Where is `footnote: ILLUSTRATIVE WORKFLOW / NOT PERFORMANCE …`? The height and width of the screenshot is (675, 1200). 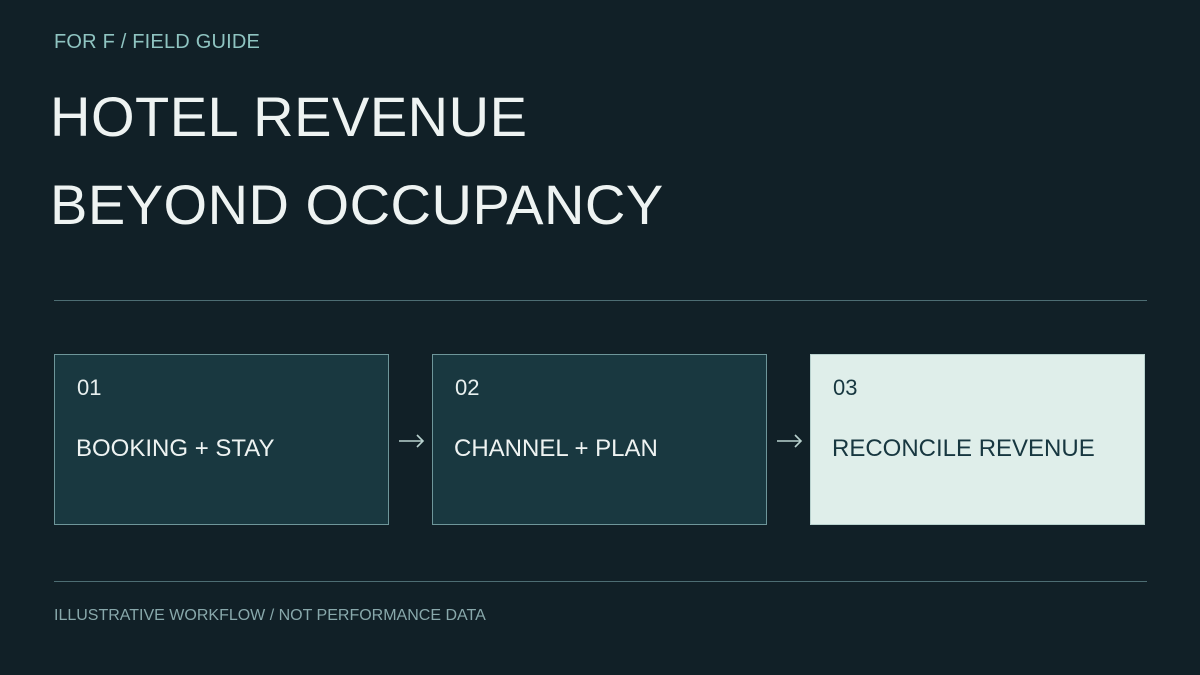 footnote: ILLUSTRATIVE WORKFLOW / NOT PERFORMANCE … is located at coordinates (270, 615).